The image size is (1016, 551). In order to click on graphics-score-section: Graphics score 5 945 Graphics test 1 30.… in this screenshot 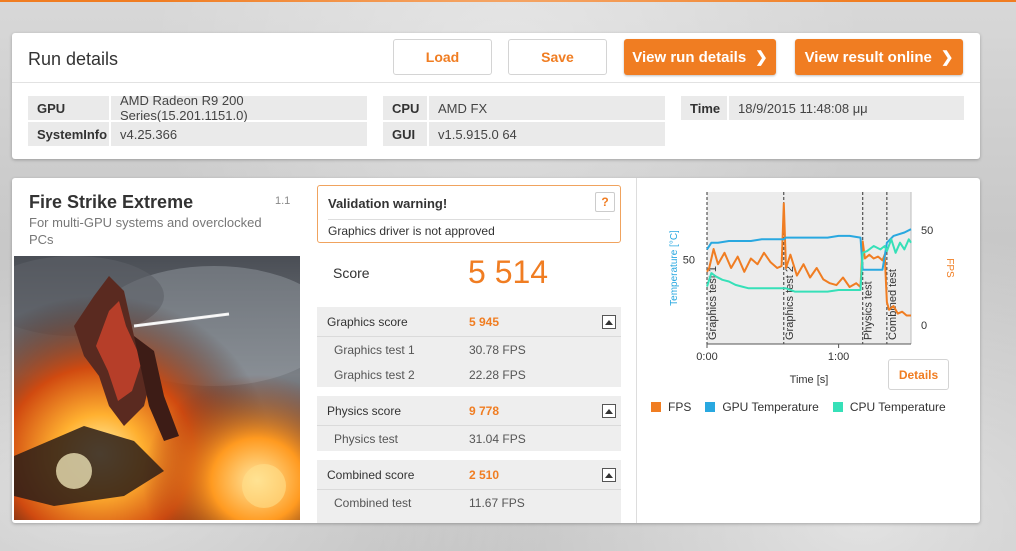, I will do `click(469, 347)`.